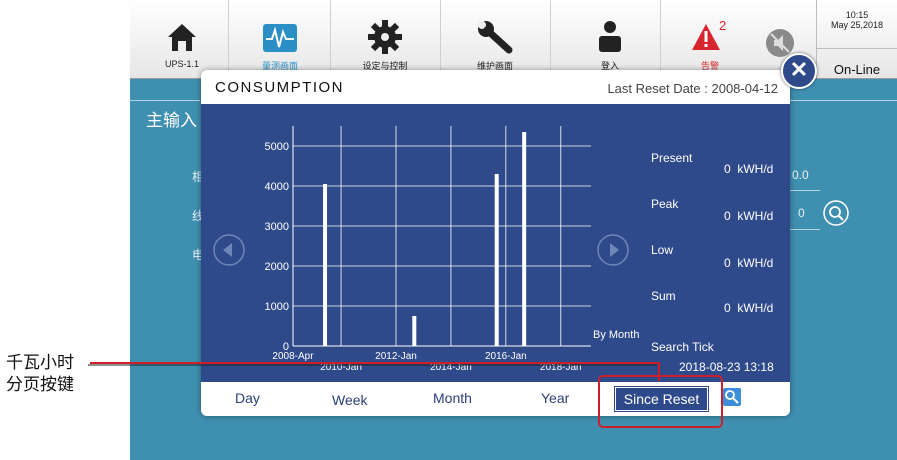 Image resolution: width=897 pixels, height=460 pixels. I want to click on toolbar-maintenance: 维护画面, so click(495, 39).